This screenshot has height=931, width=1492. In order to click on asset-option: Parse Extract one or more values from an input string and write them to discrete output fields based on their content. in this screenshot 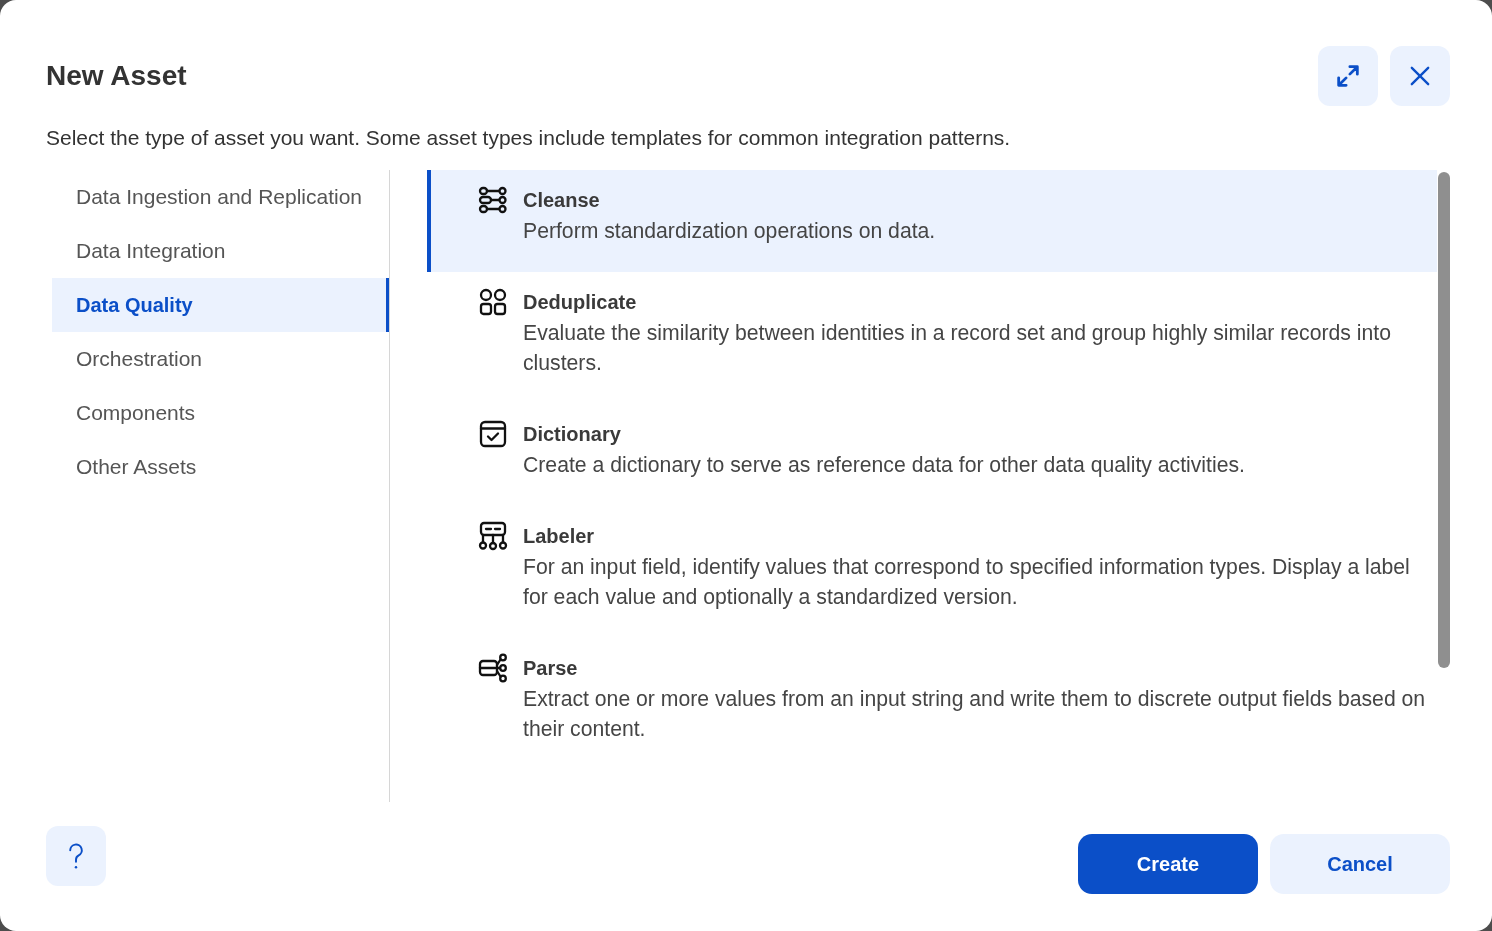, I will do `click(932, 704)`.